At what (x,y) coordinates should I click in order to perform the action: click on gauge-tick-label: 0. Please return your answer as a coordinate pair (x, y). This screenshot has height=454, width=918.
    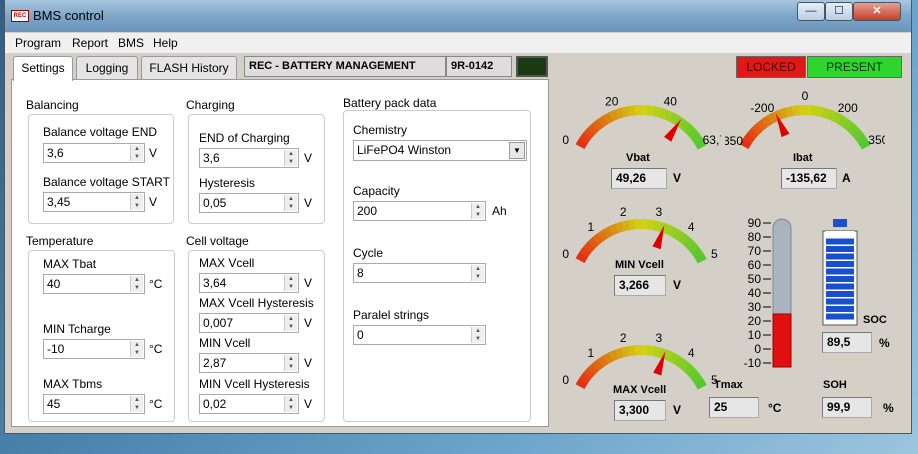
    Looking at the image, I should click on (565, 254).